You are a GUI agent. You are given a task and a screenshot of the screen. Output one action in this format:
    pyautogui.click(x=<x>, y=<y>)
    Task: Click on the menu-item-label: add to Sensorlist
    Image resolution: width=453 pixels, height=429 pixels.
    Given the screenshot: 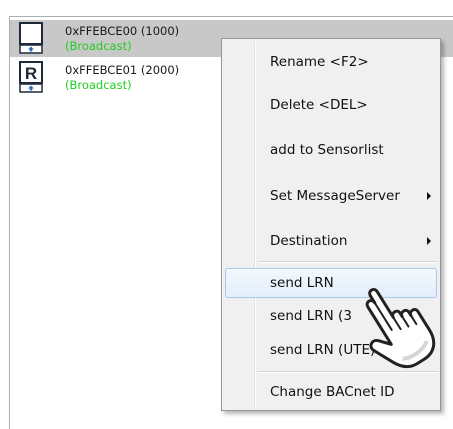 What is the action you would take?
    pyautogui.click(x=327, y=149)
    